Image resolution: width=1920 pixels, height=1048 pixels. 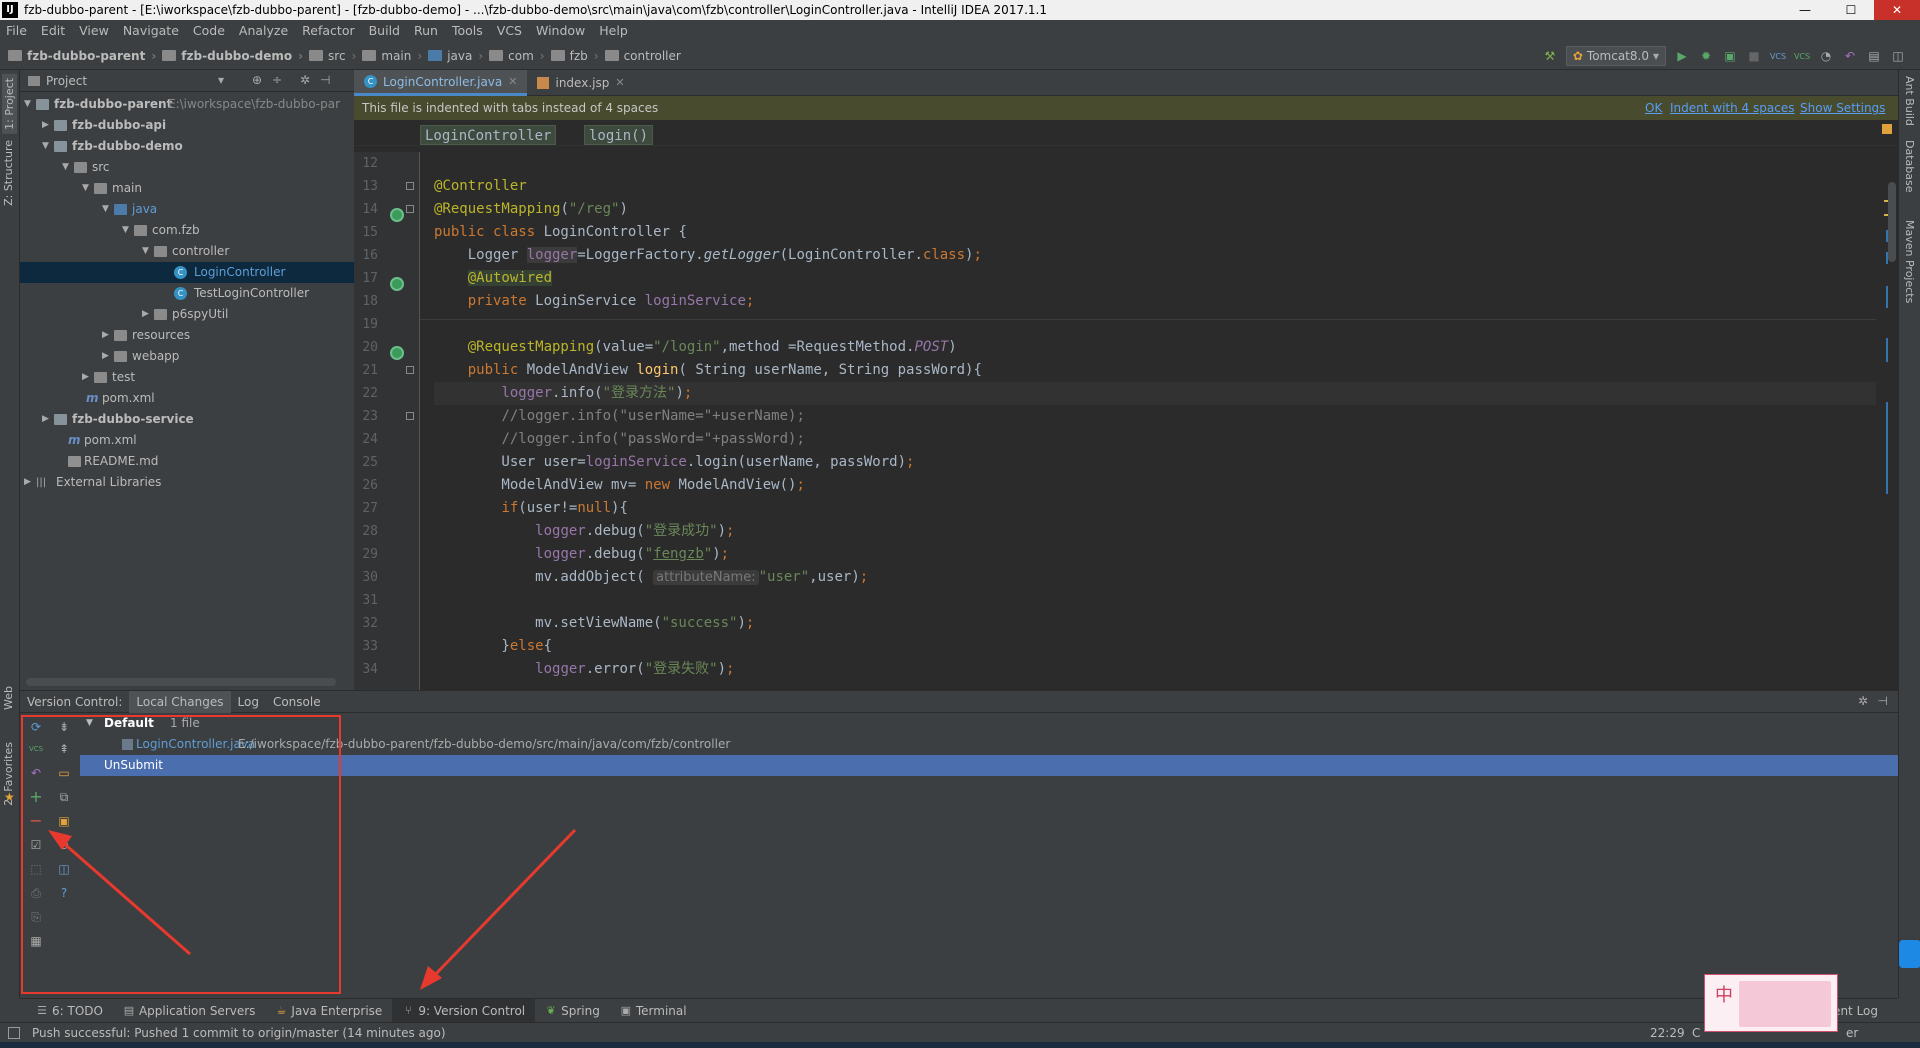 I want to click on vcs-commit-icon: VCS, so click(x=1802, y=56).